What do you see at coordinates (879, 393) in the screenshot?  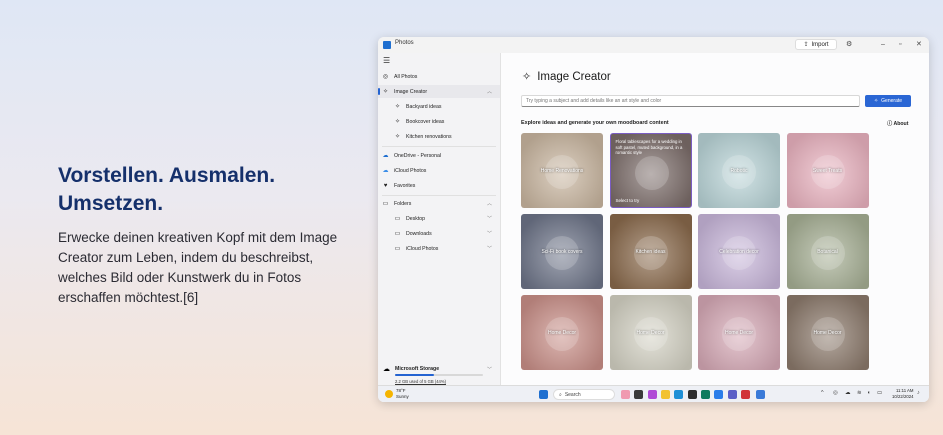 I see `battery-icon: ▭` at bounding box center [879, 393].